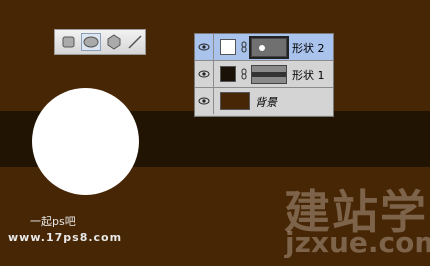  Describe the element at coordinates (357, 242) in the screenshot. I see `watermark-logo-url: jzxue.com` at that location.